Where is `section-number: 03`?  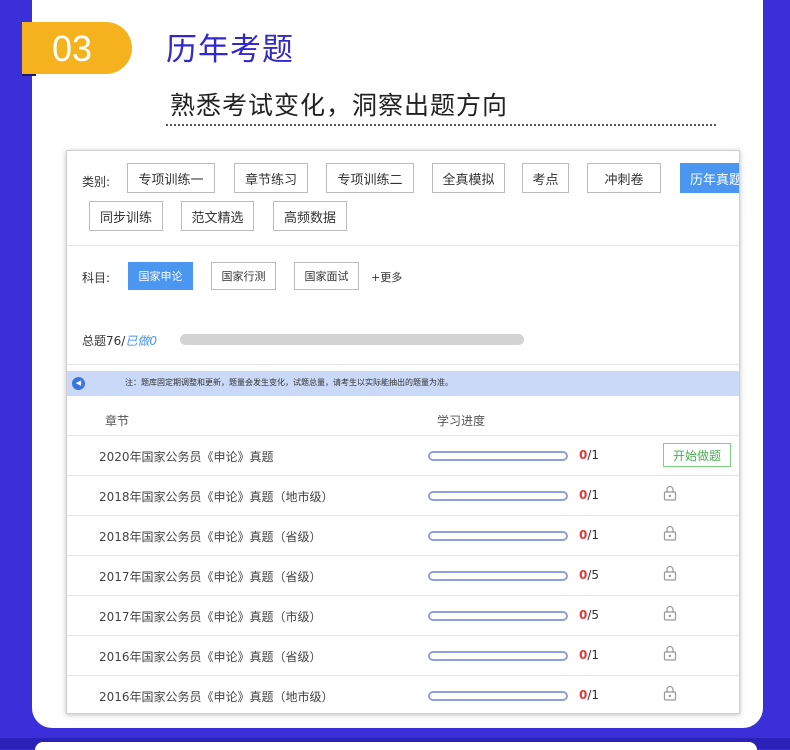
section-number: 03 is located at coordinates (72, 48).